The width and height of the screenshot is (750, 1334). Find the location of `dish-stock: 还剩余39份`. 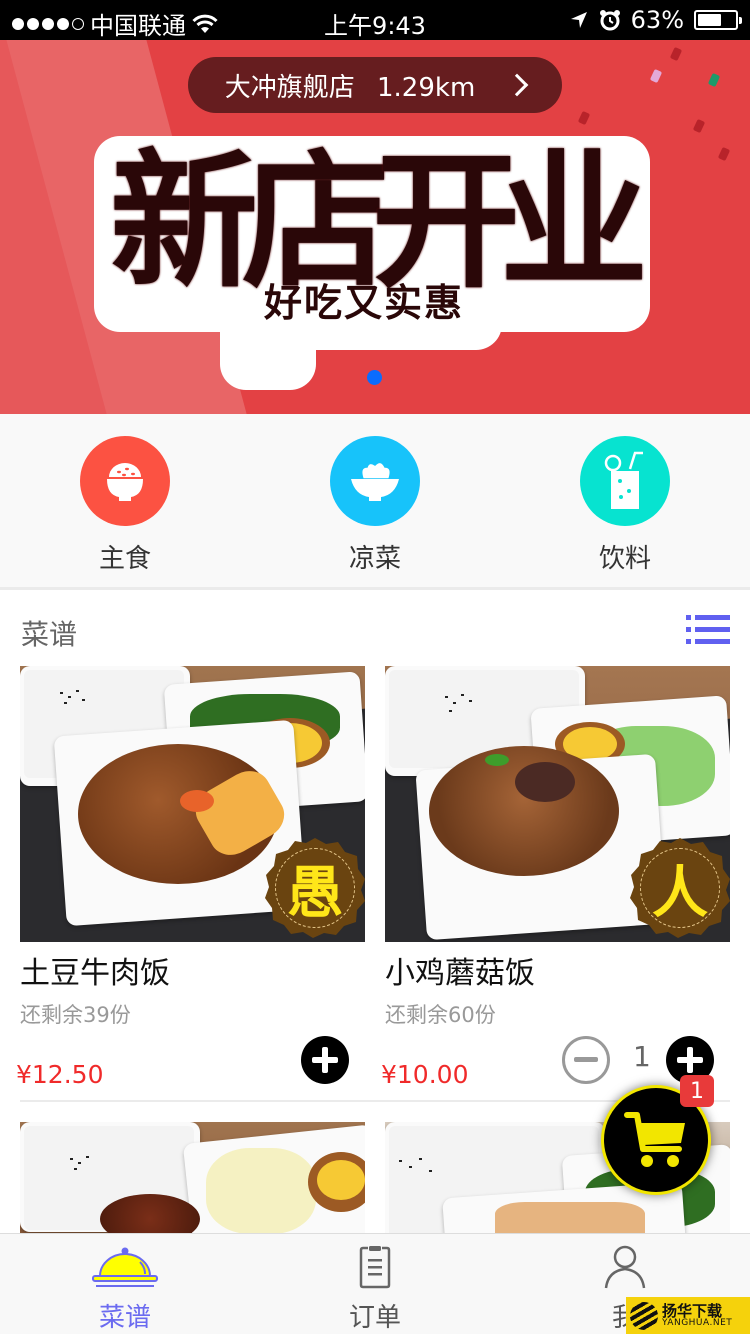

dish-stock: 还剩余39份 is located at coordinates (75, 1015).